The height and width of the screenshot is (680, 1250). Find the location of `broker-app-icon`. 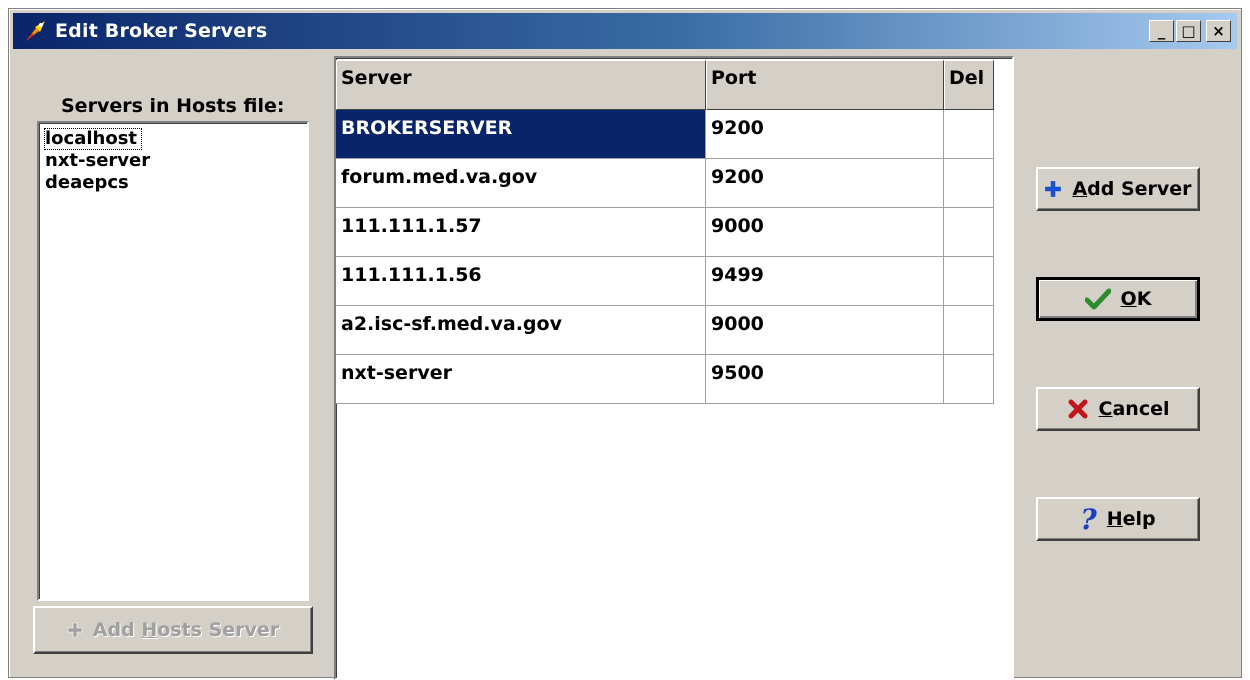

broker-app-icon is located at coordinates (35, 31).